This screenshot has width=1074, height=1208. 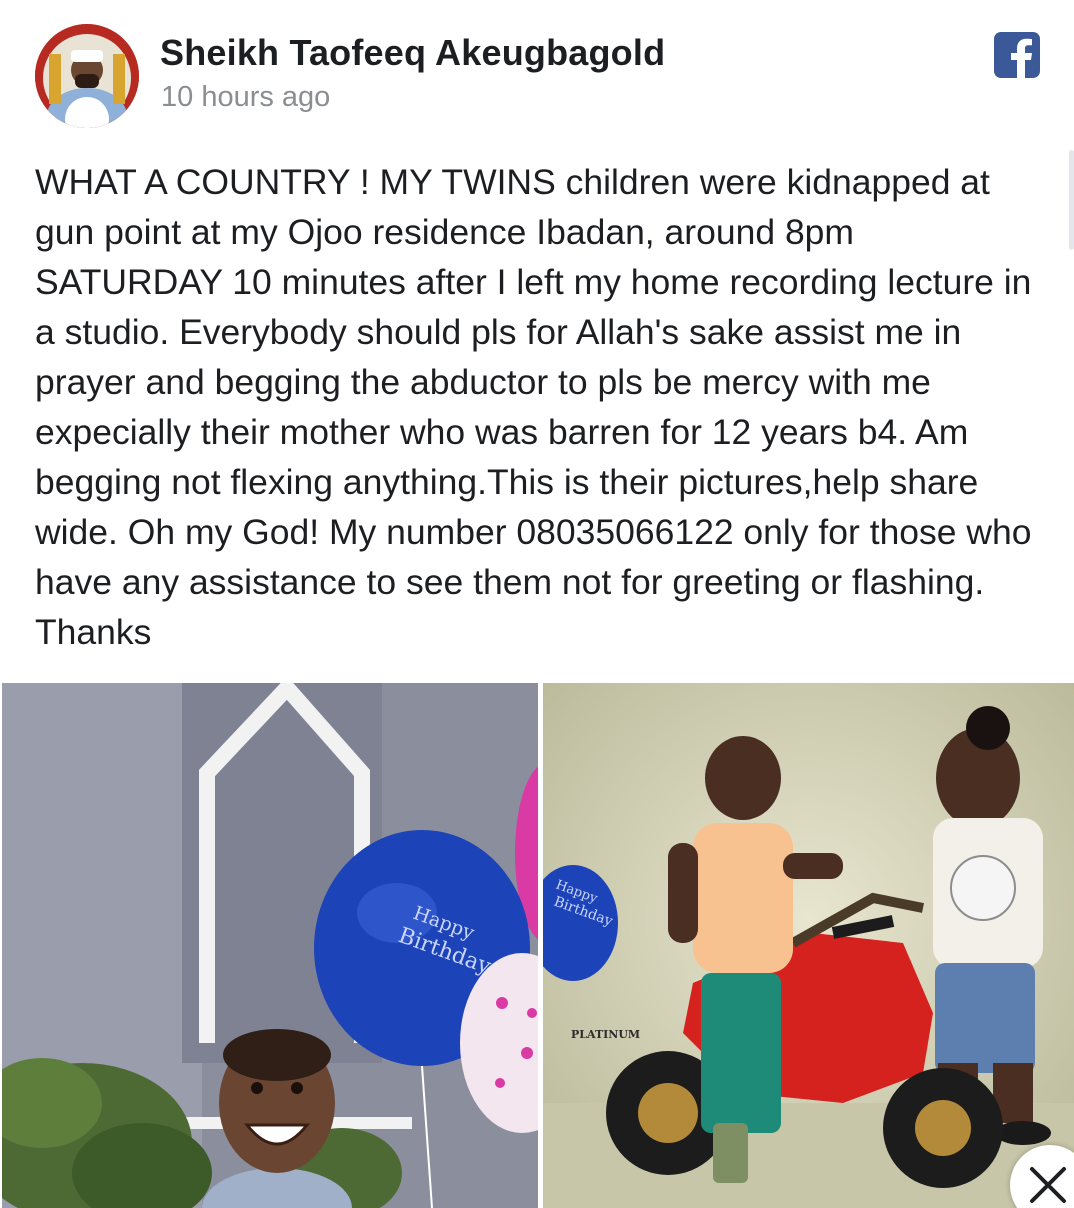 What do you see at coordinates (1017, 55) in the screenshot?
I see `facebook-icon` at bounding box center [1017, 55].